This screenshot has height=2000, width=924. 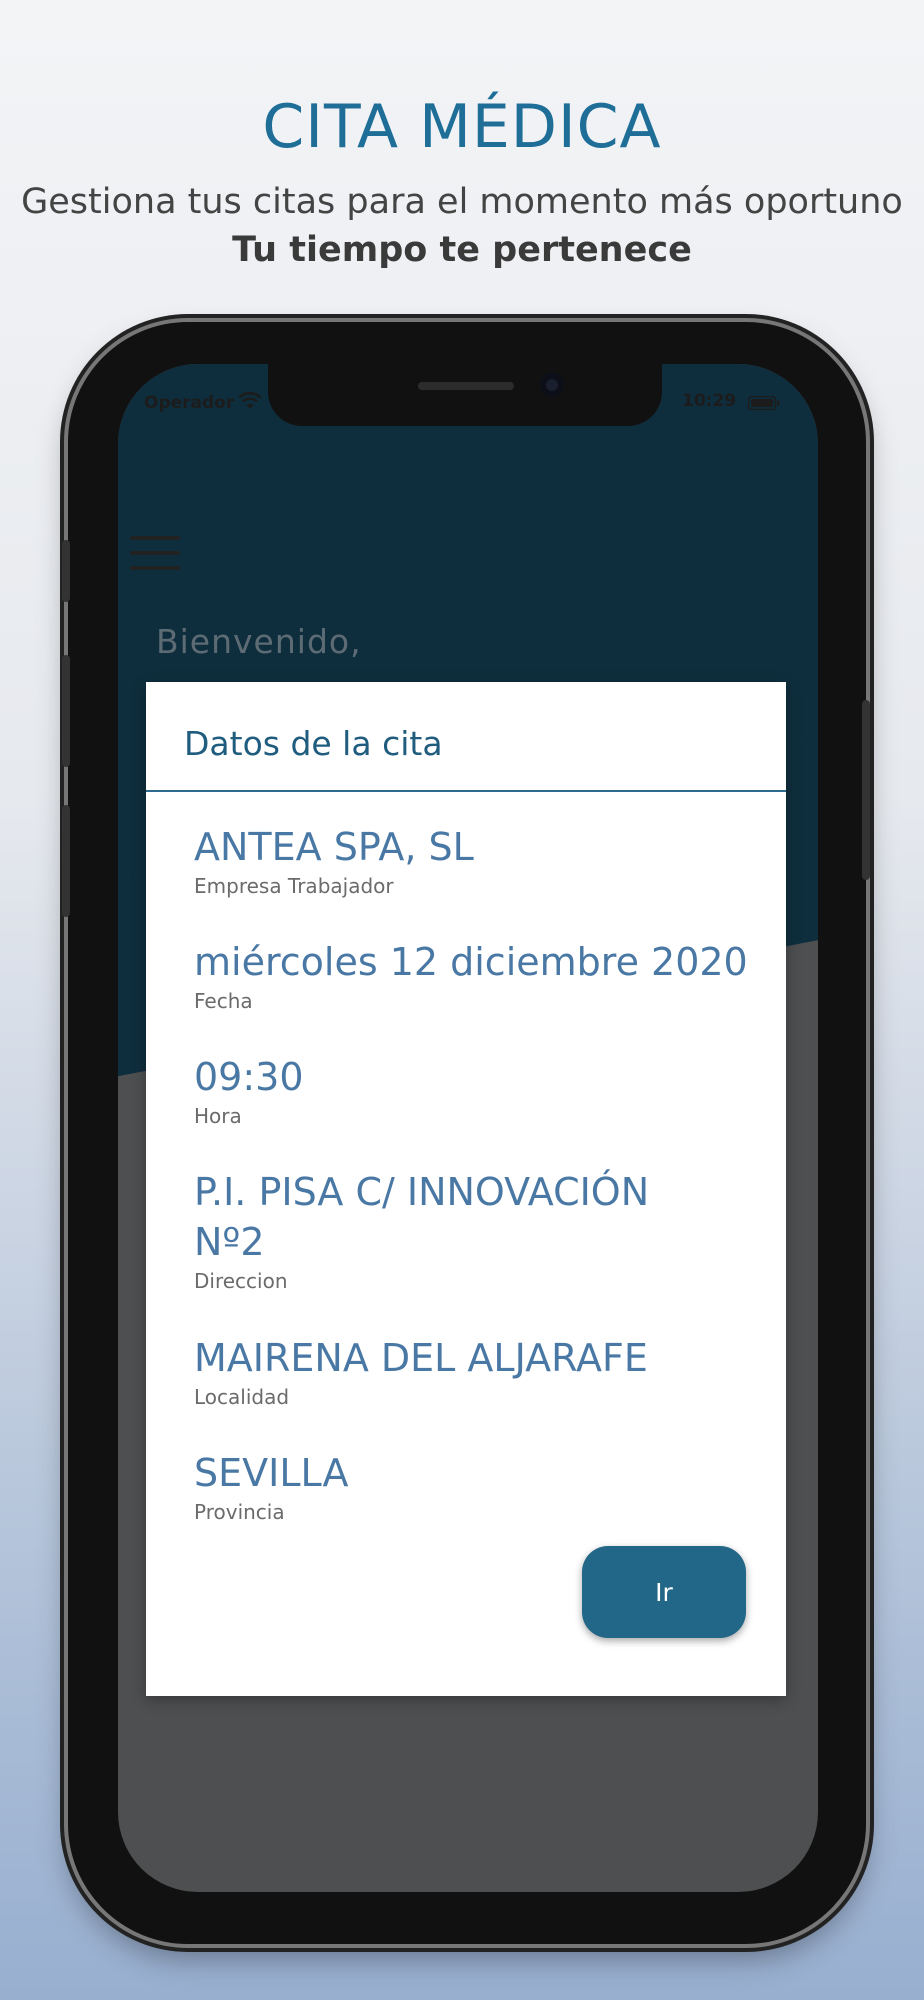 I want to click on promo-headline: CITA MÉDICA, so click(x=462, y=127).